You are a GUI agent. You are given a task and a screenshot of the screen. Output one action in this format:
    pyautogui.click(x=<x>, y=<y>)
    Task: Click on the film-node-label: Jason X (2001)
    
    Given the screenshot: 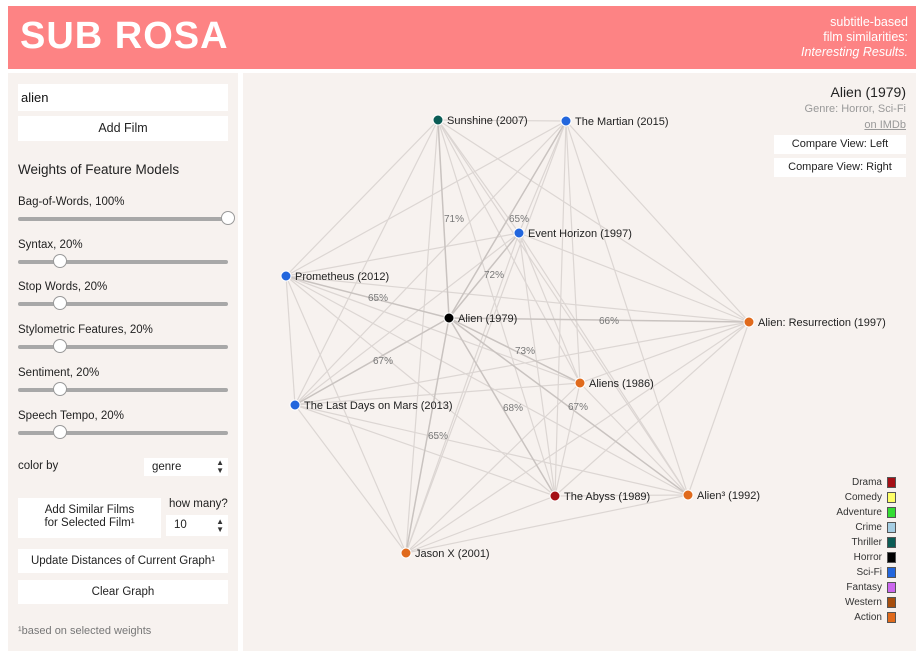 What is the action you would take?
    pyautogui.click(x=452, y=554)
    